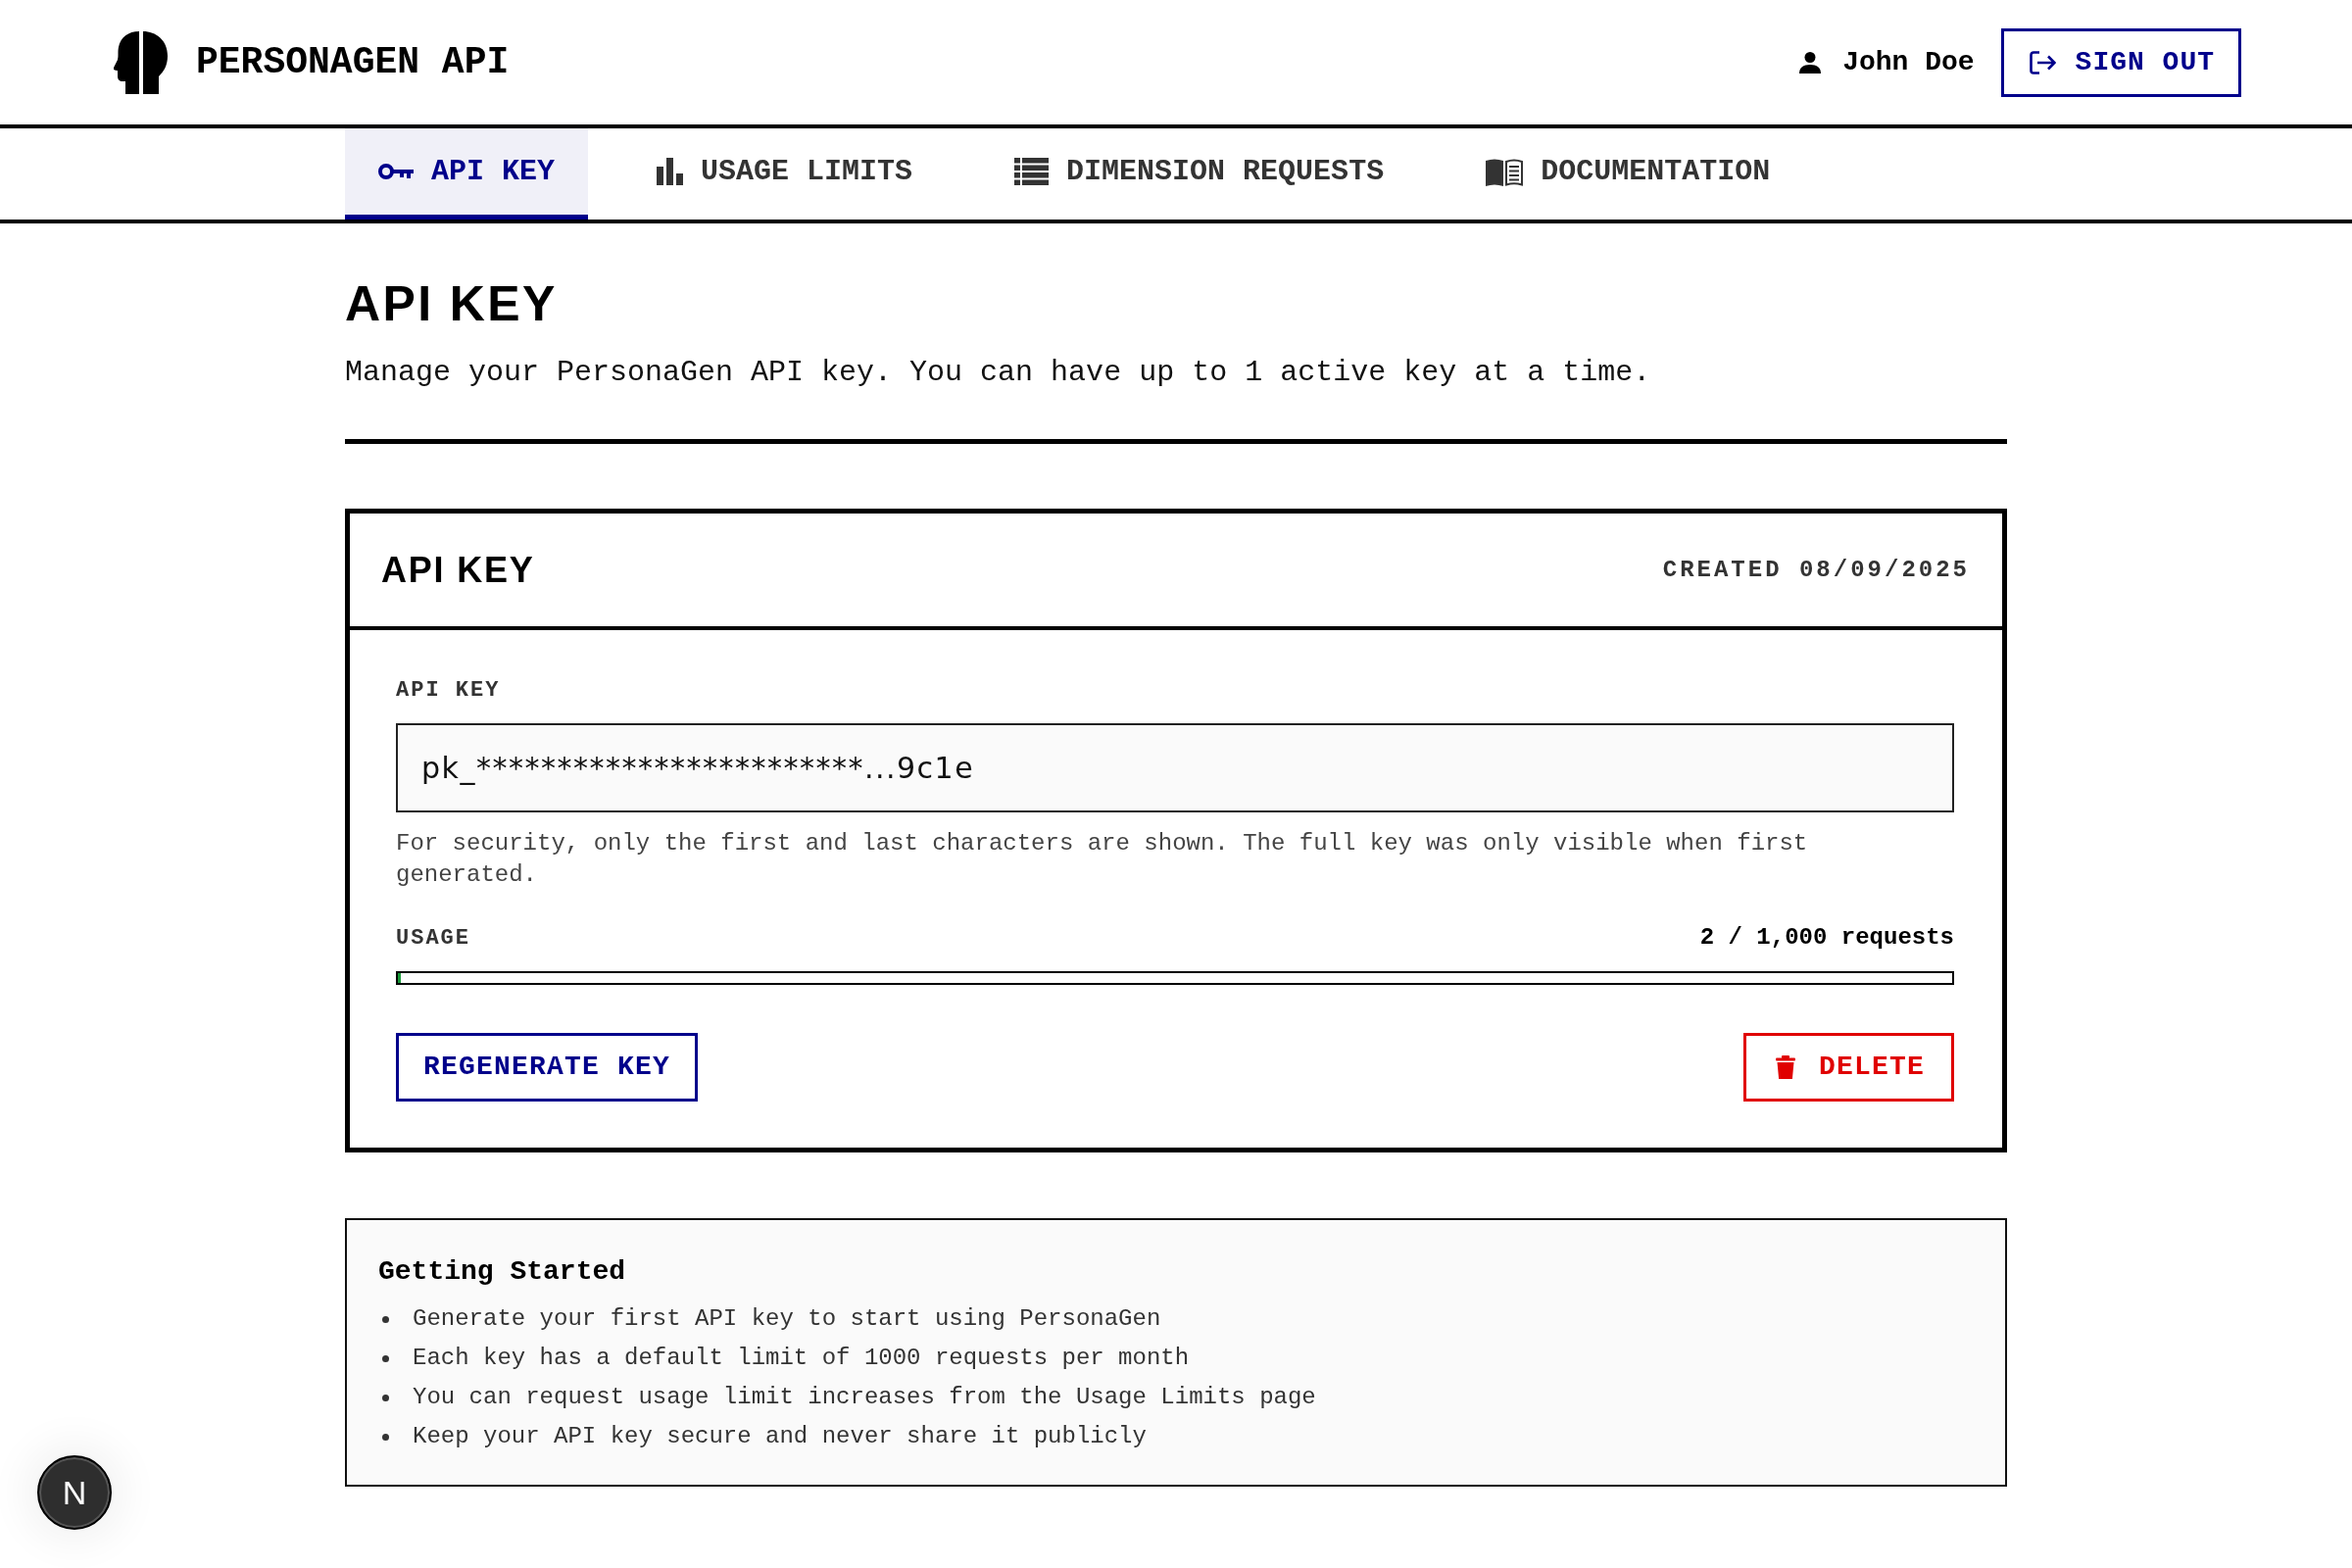  Describe the element at coordinates (780, 1436) in the screenshot. I see `info-list-item: Keep your API key secure and never share it publicly` at that location.